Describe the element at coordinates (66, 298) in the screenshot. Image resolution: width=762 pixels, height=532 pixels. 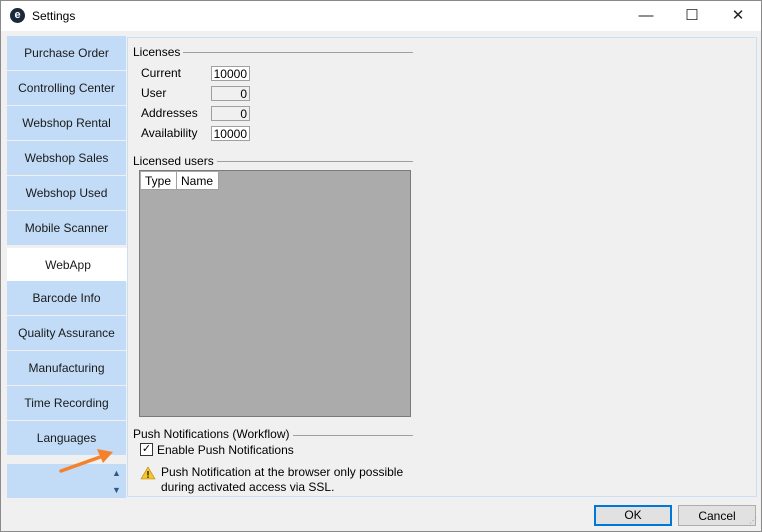
I see `sidebar-item-barcode-info: Barcode Info` at that location.